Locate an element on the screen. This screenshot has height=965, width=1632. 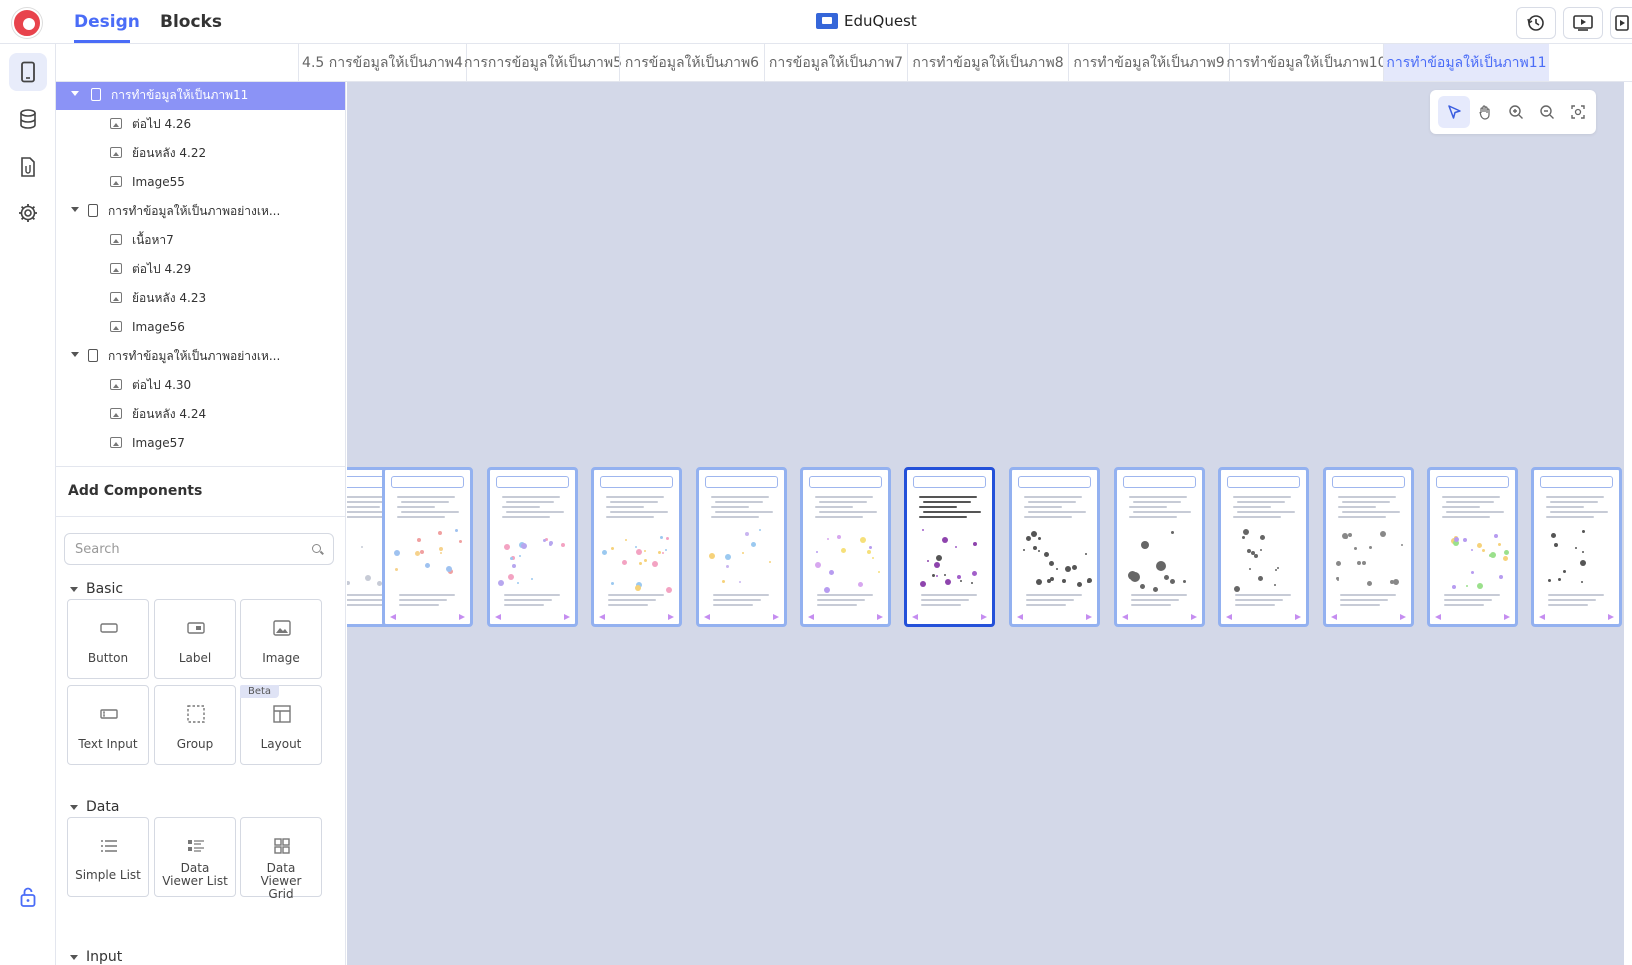
zoom-out-tool is located at coordinates (1547, 112).